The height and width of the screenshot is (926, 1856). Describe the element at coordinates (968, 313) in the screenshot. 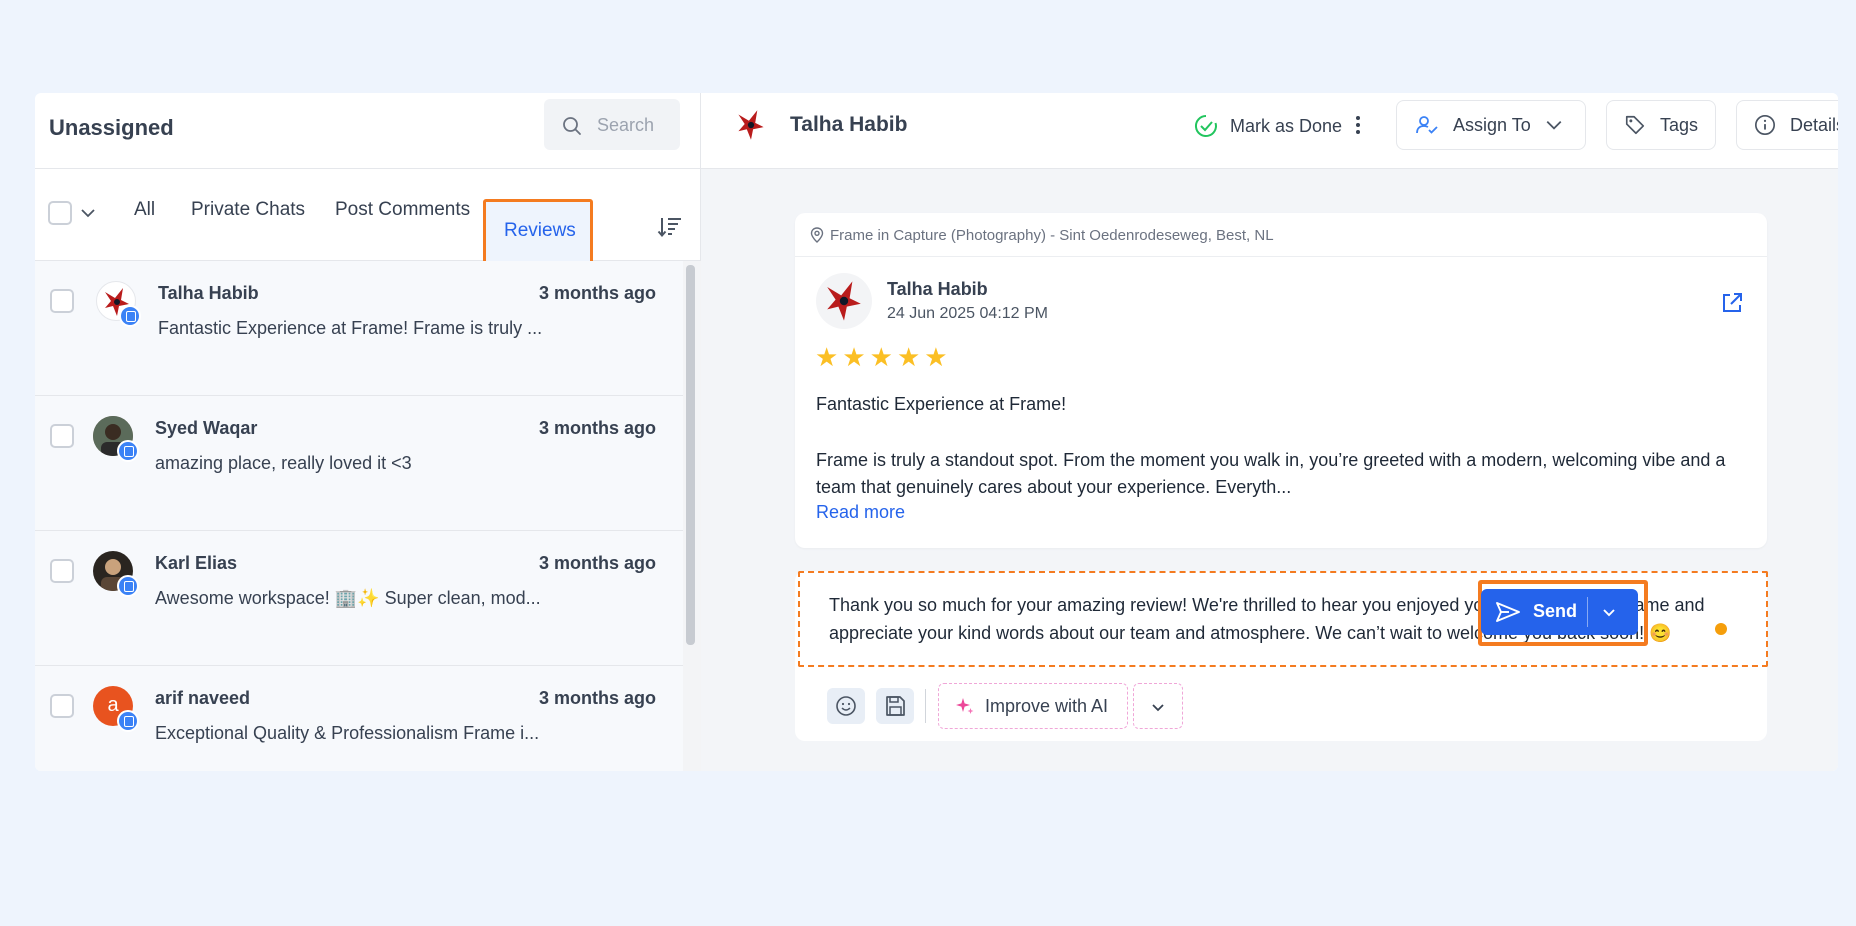

I see `review-date: 24 Jun 2025 04:12 PM` at that location.